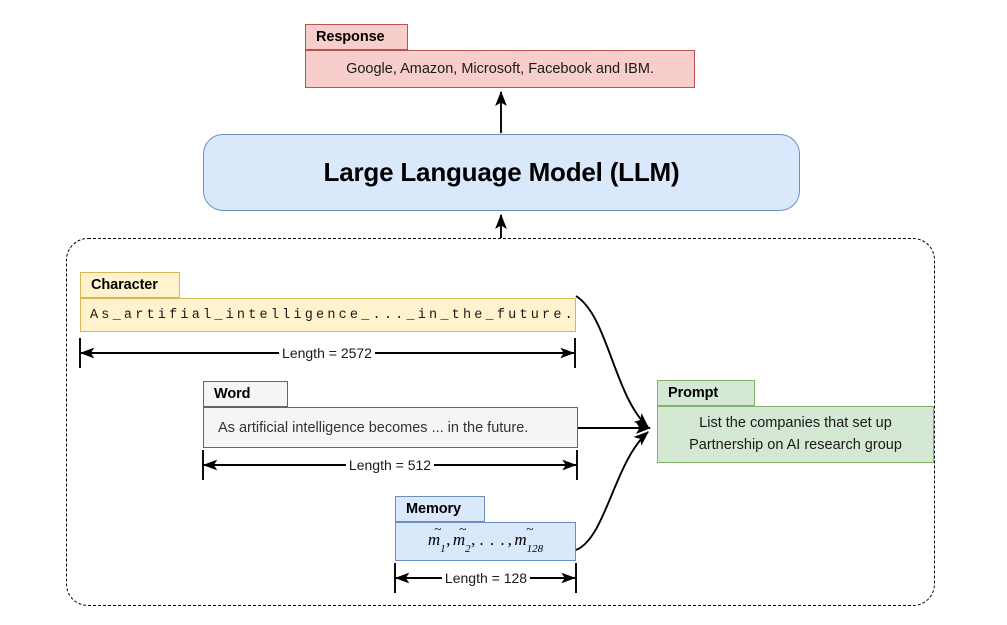 This screenshot has width=1007, height=625. I want to click on response-tab-label: Response, so click(356, 37).